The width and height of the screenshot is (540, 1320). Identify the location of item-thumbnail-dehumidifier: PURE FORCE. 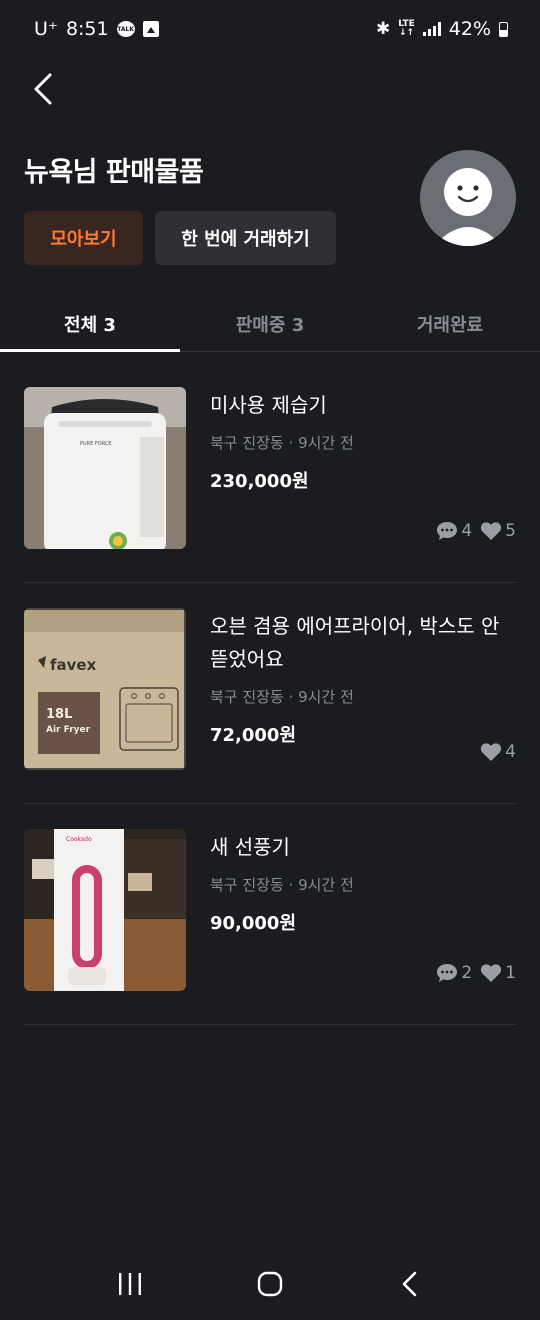
(105, 468).